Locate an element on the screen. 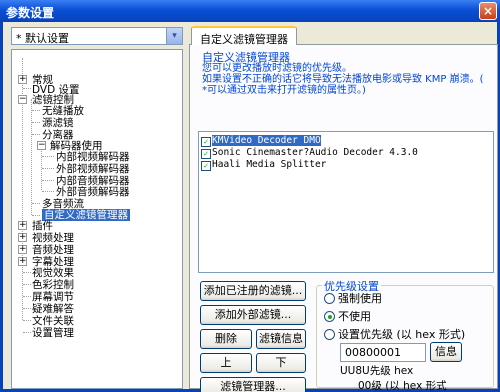 The image size is (500, 392). delete-button: 删除 is located at coordinates (226, 339).